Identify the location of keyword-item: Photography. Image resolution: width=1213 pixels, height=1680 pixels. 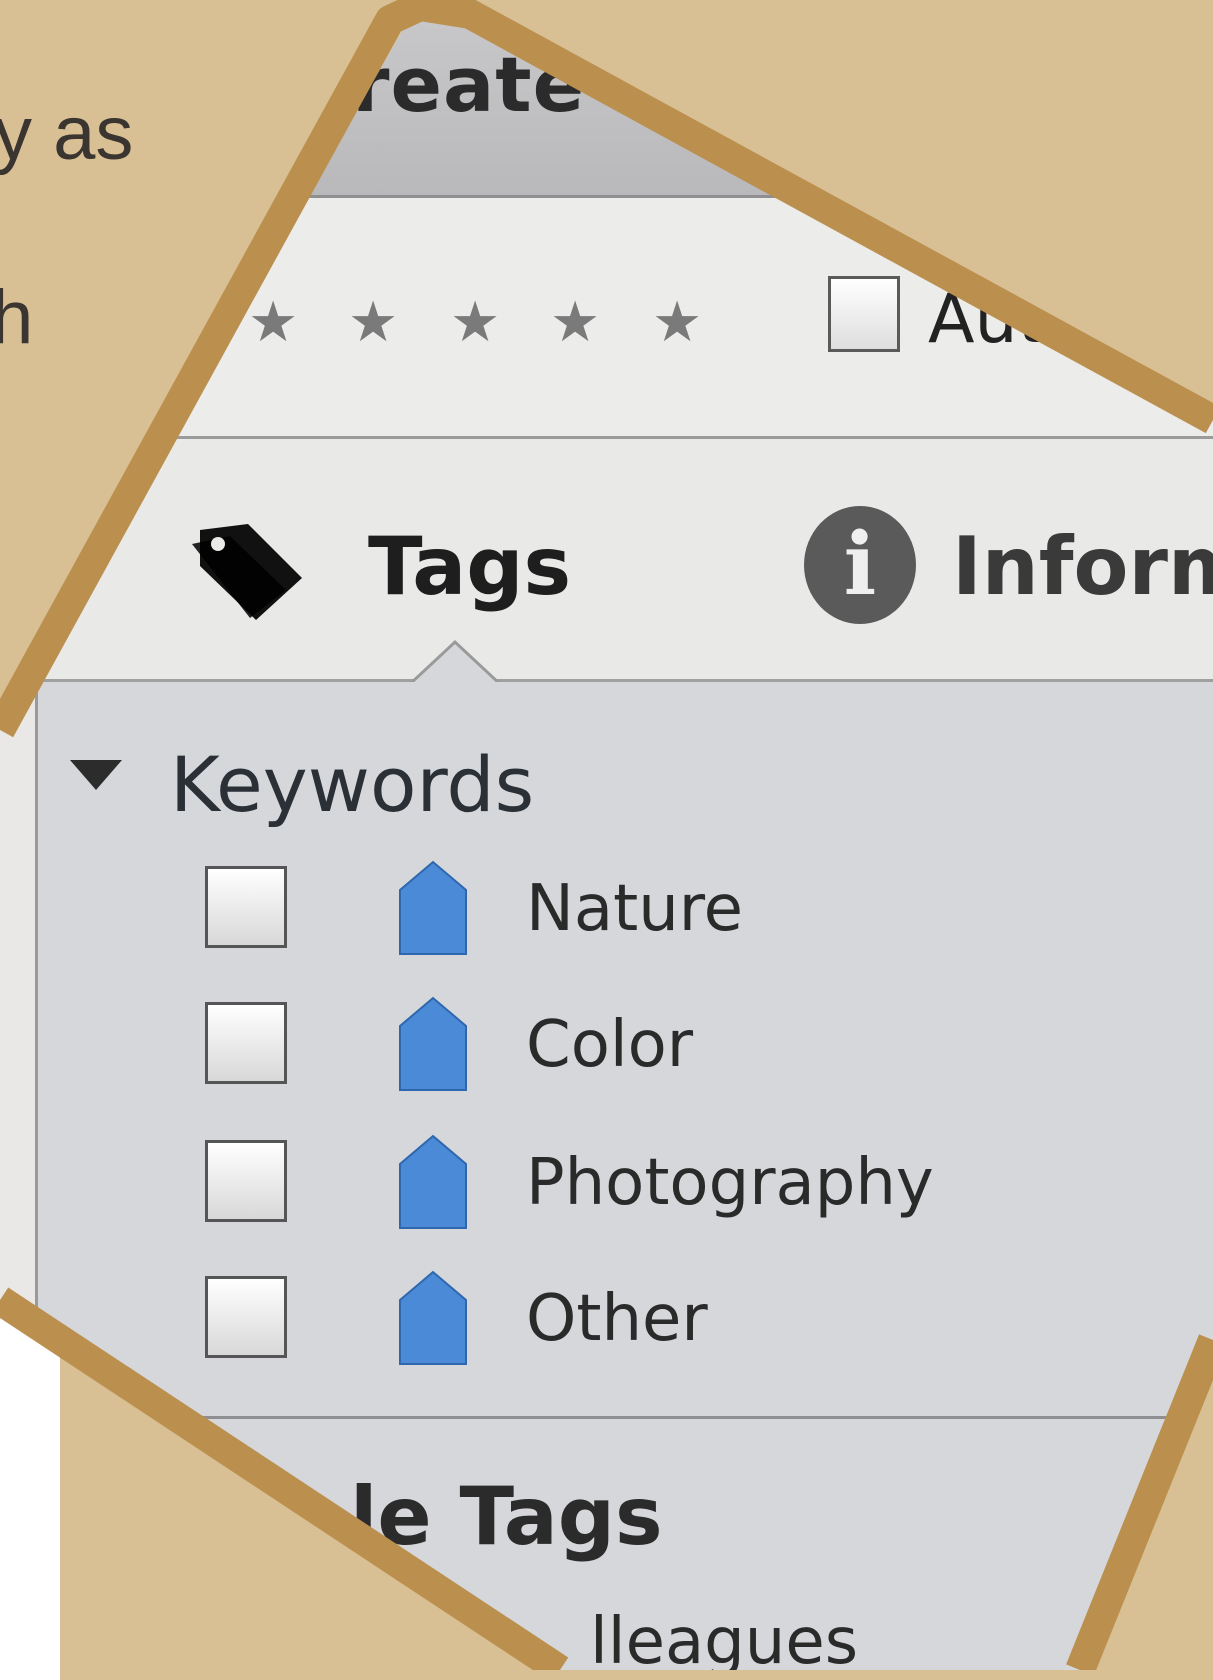
(606, 1194).